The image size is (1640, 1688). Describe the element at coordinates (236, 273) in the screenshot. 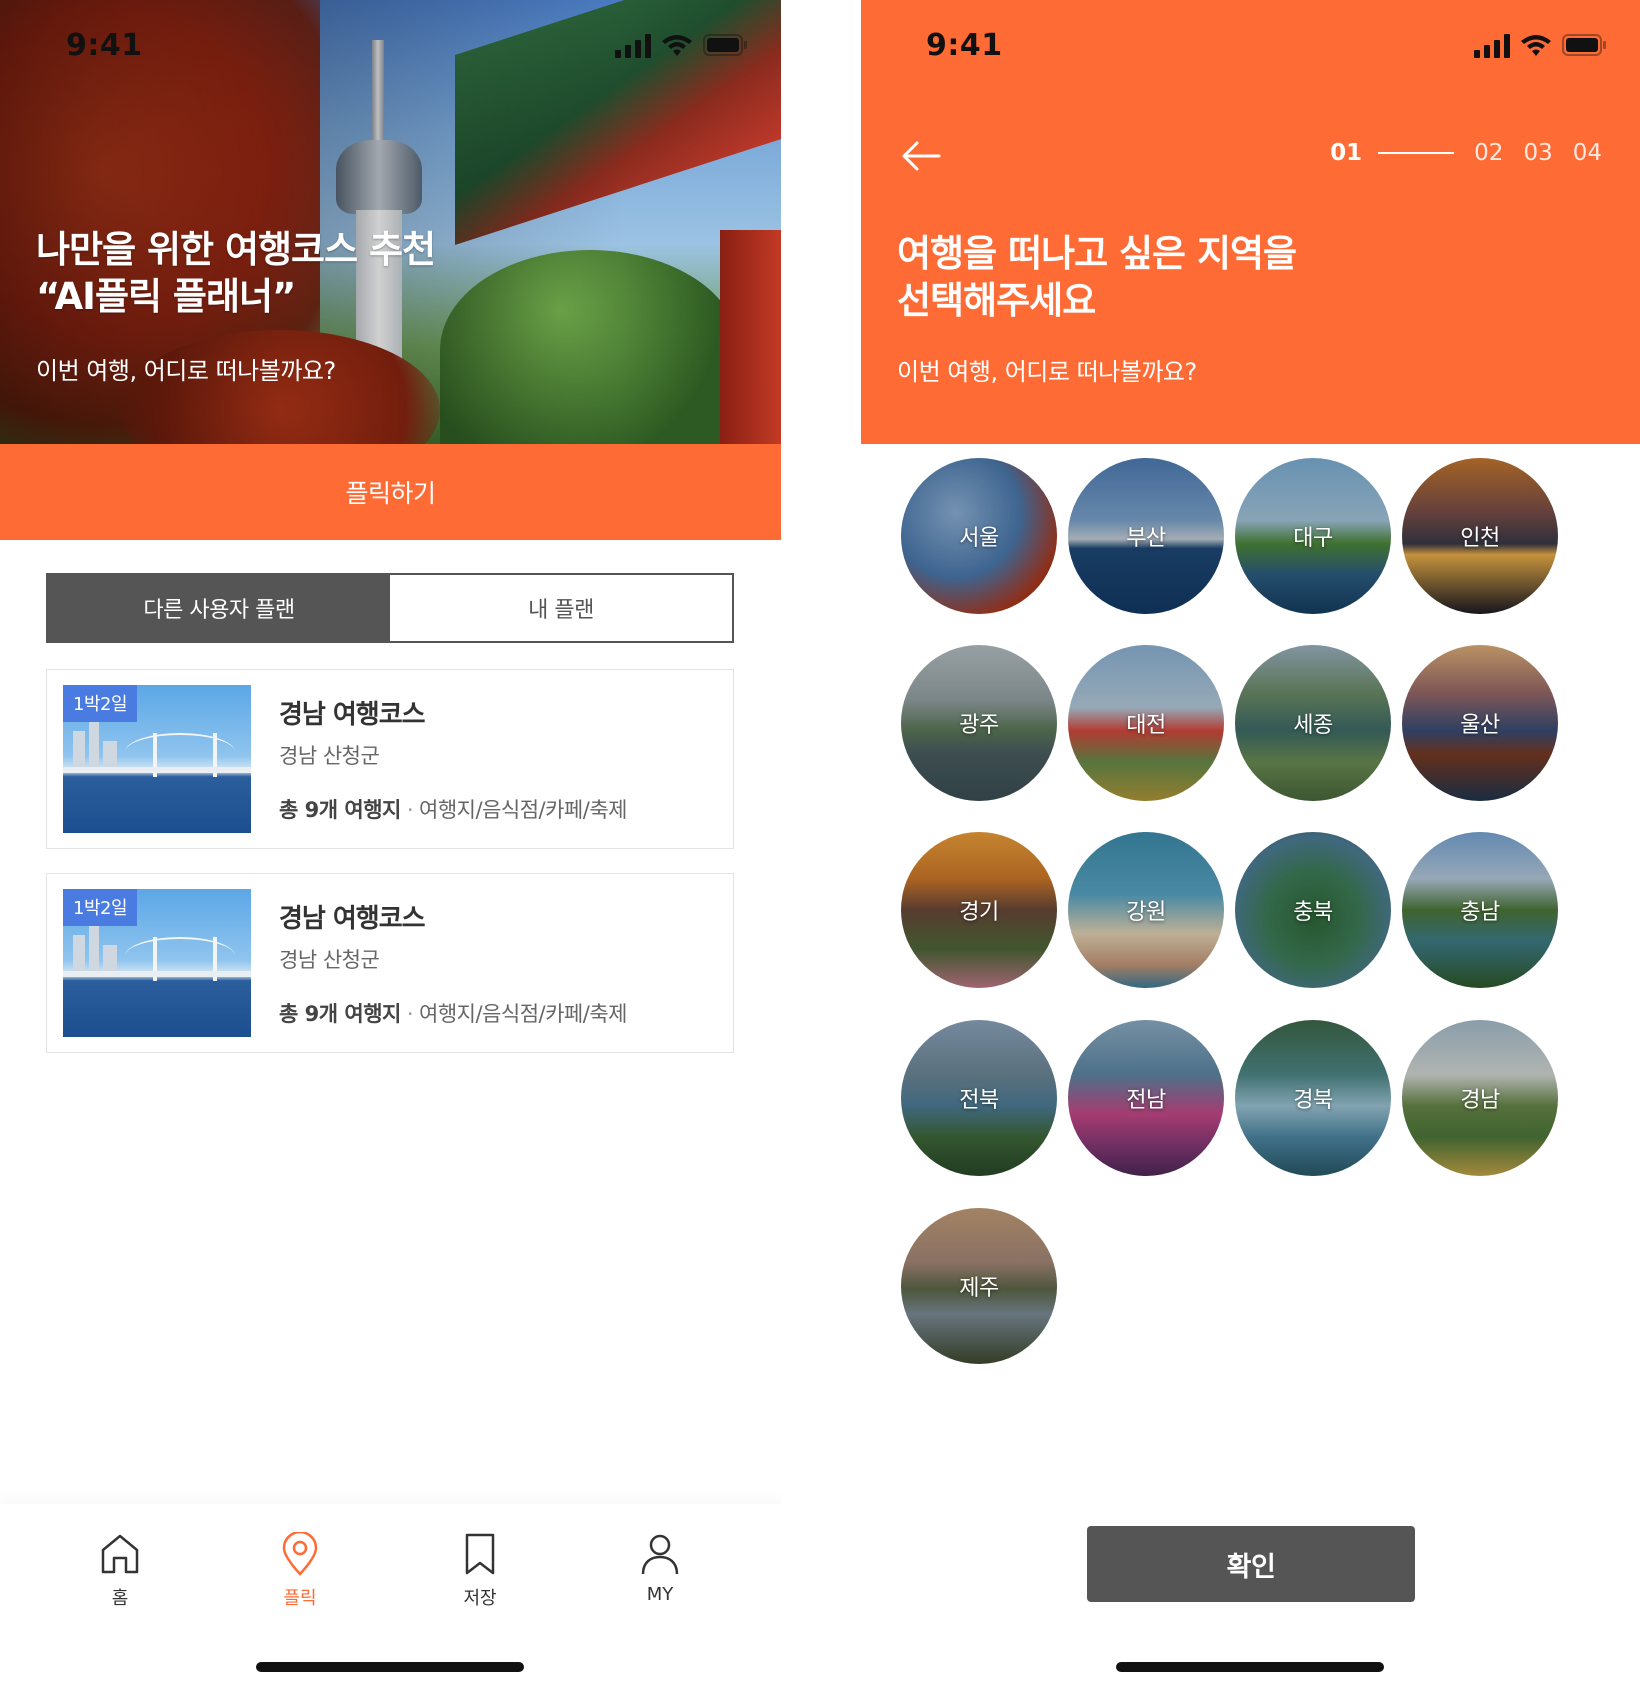

I see `hero-title: 나만을 위한 여행코스 추천 “AI플릭 플래너”` at that location.